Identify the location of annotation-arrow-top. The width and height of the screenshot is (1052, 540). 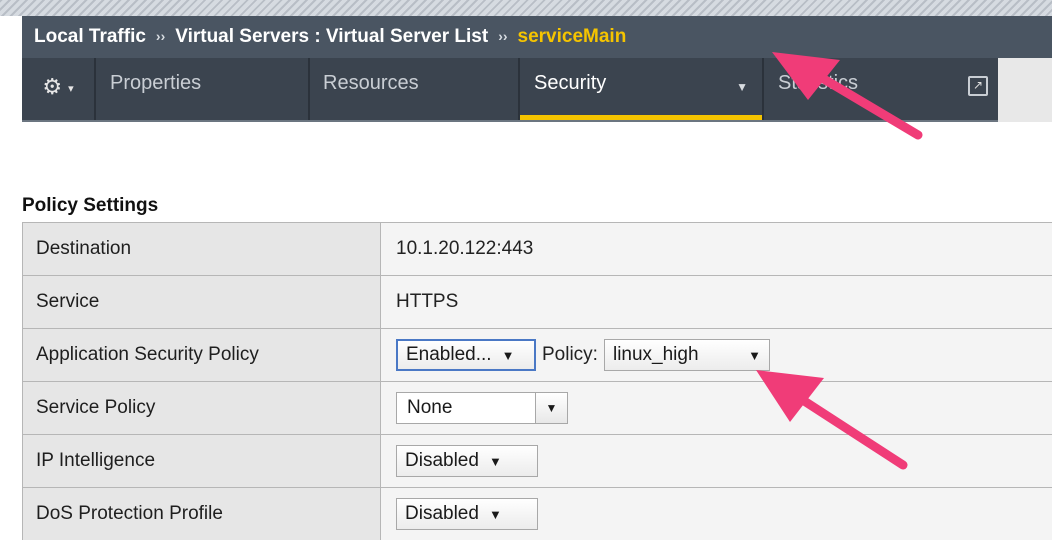
(847, 96).